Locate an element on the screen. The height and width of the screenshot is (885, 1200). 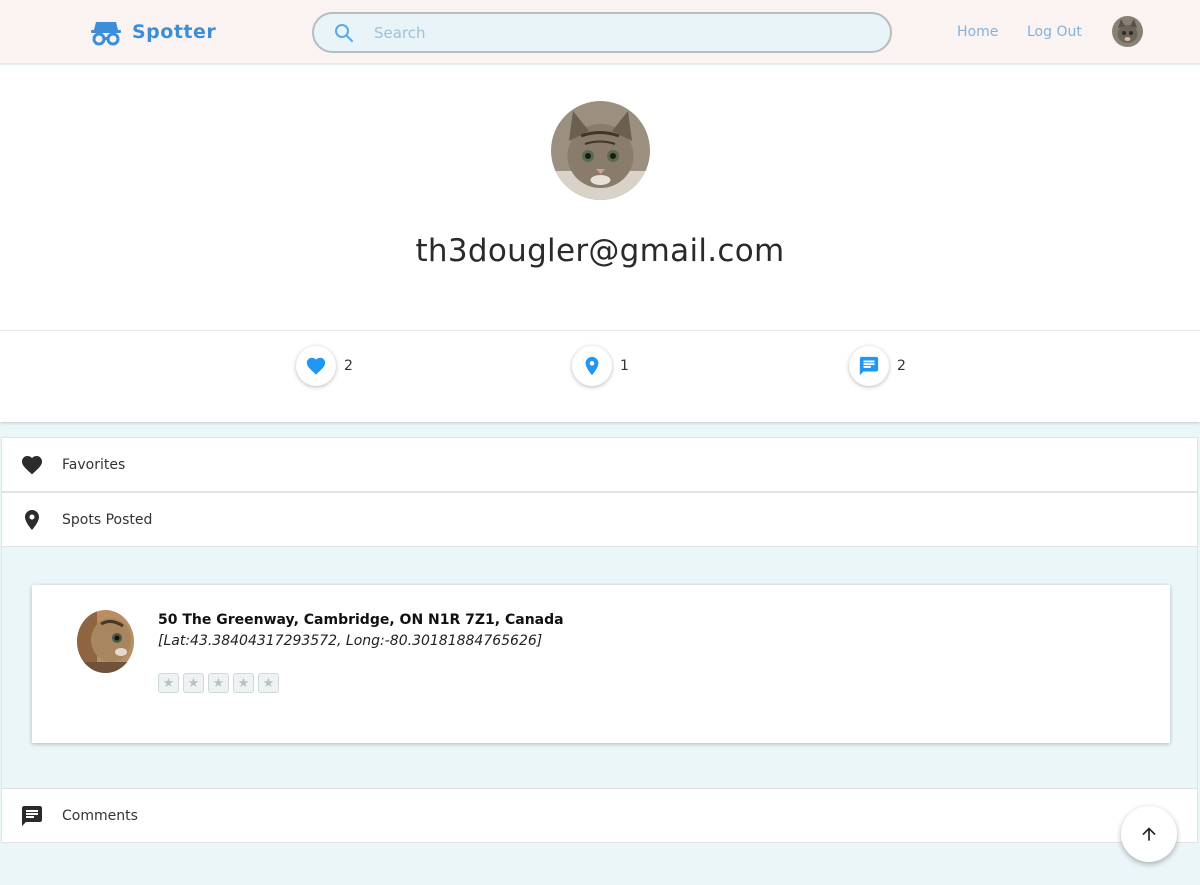
logo: Spotter is located at coordinates (153, 32).